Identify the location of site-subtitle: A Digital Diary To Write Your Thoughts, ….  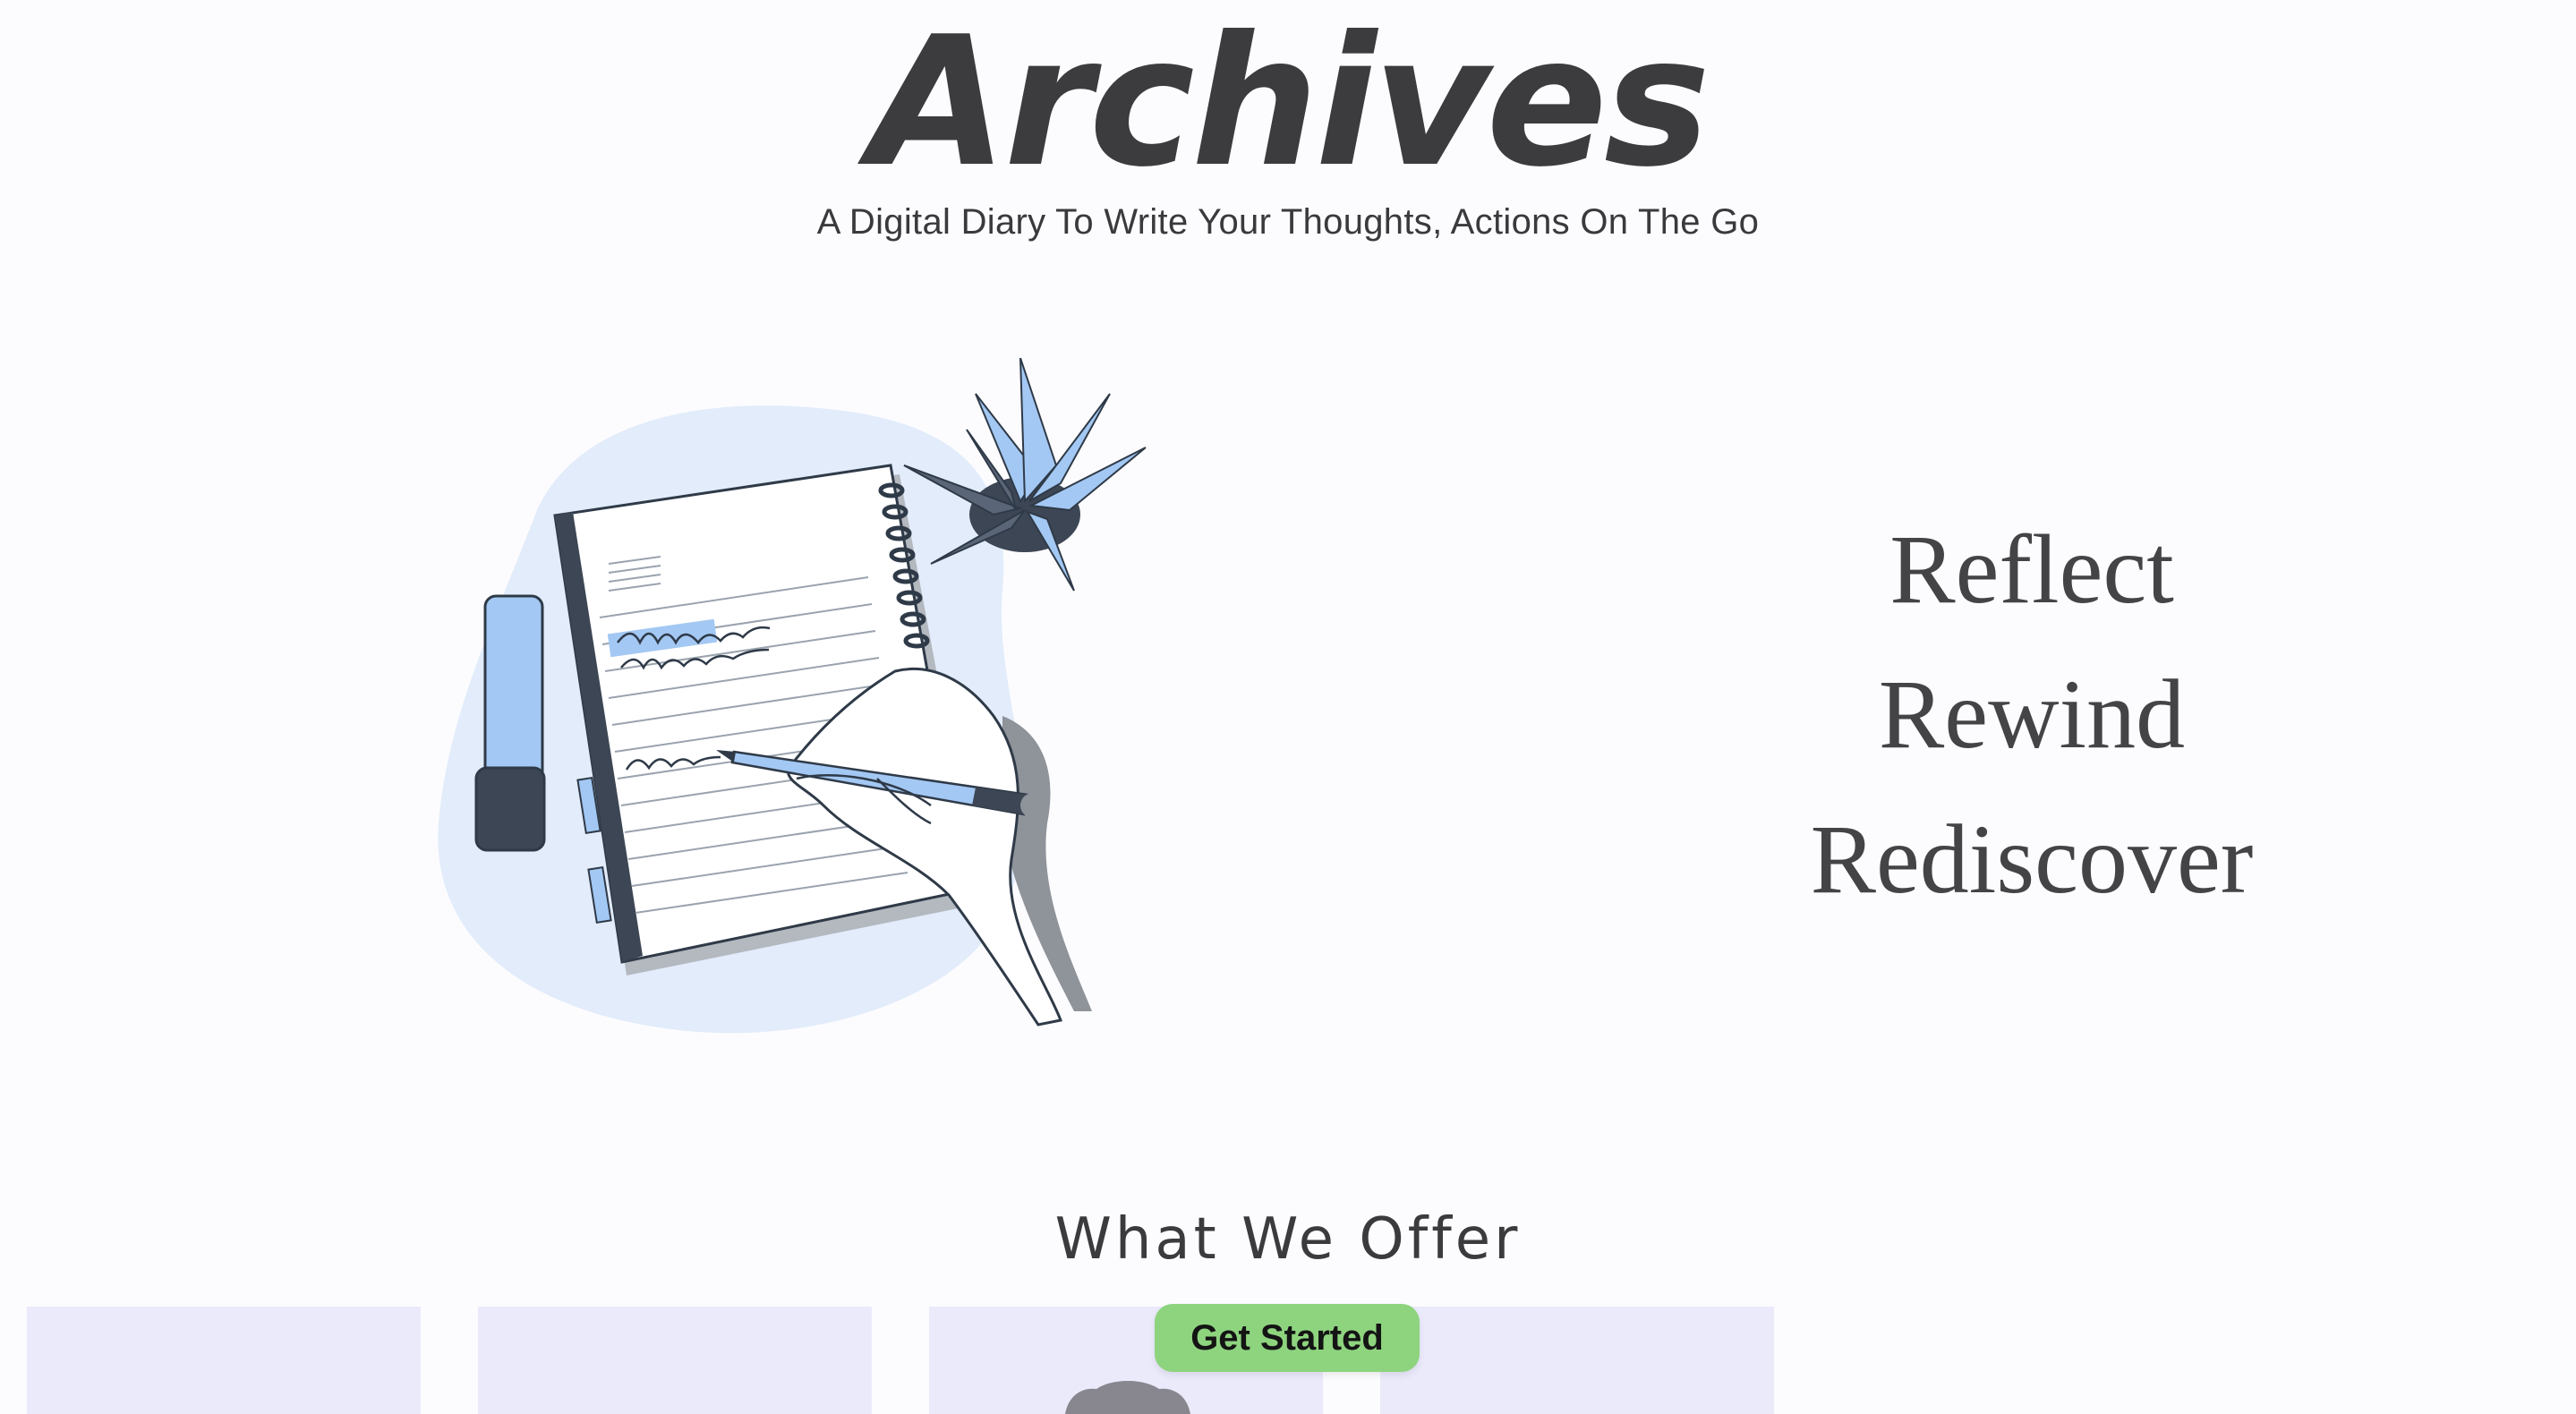
(1288, 222).